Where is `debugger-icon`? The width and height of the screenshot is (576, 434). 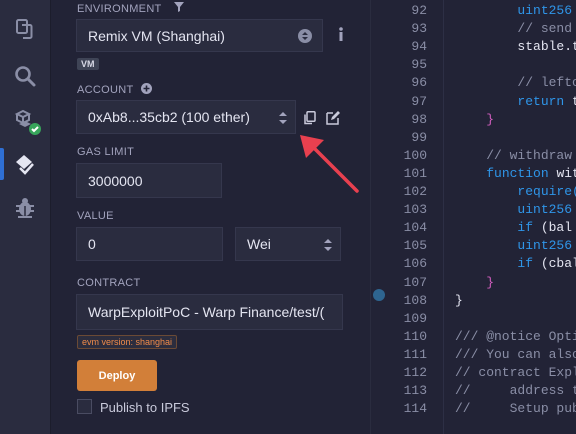 debugger-icon is located at coordinates (25, 208).